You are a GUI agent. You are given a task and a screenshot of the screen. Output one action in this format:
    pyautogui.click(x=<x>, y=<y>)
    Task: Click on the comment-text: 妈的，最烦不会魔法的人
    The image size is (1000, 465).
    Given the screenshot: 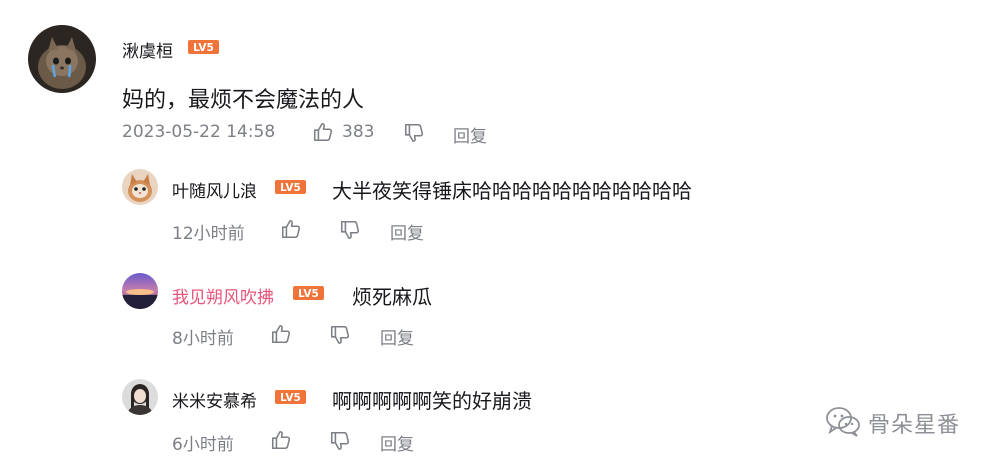 What is the action you would take?
    pyautogui.click(x=243, y=100)
    